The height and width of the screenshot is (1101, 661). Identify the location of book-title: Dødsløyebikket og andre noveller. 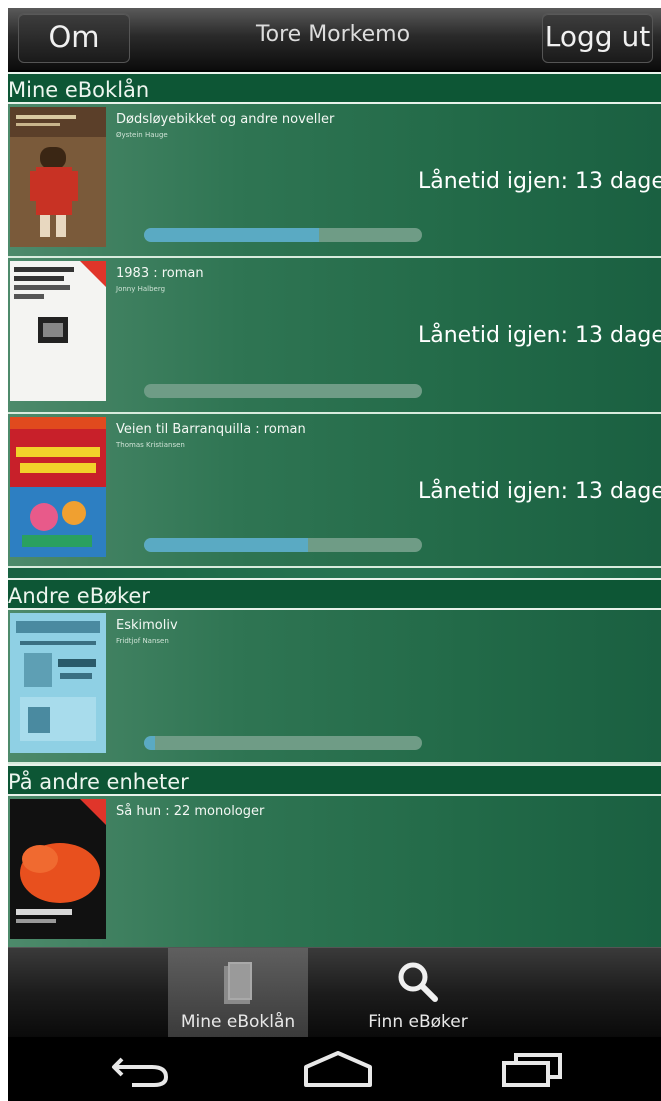
(225, 119).